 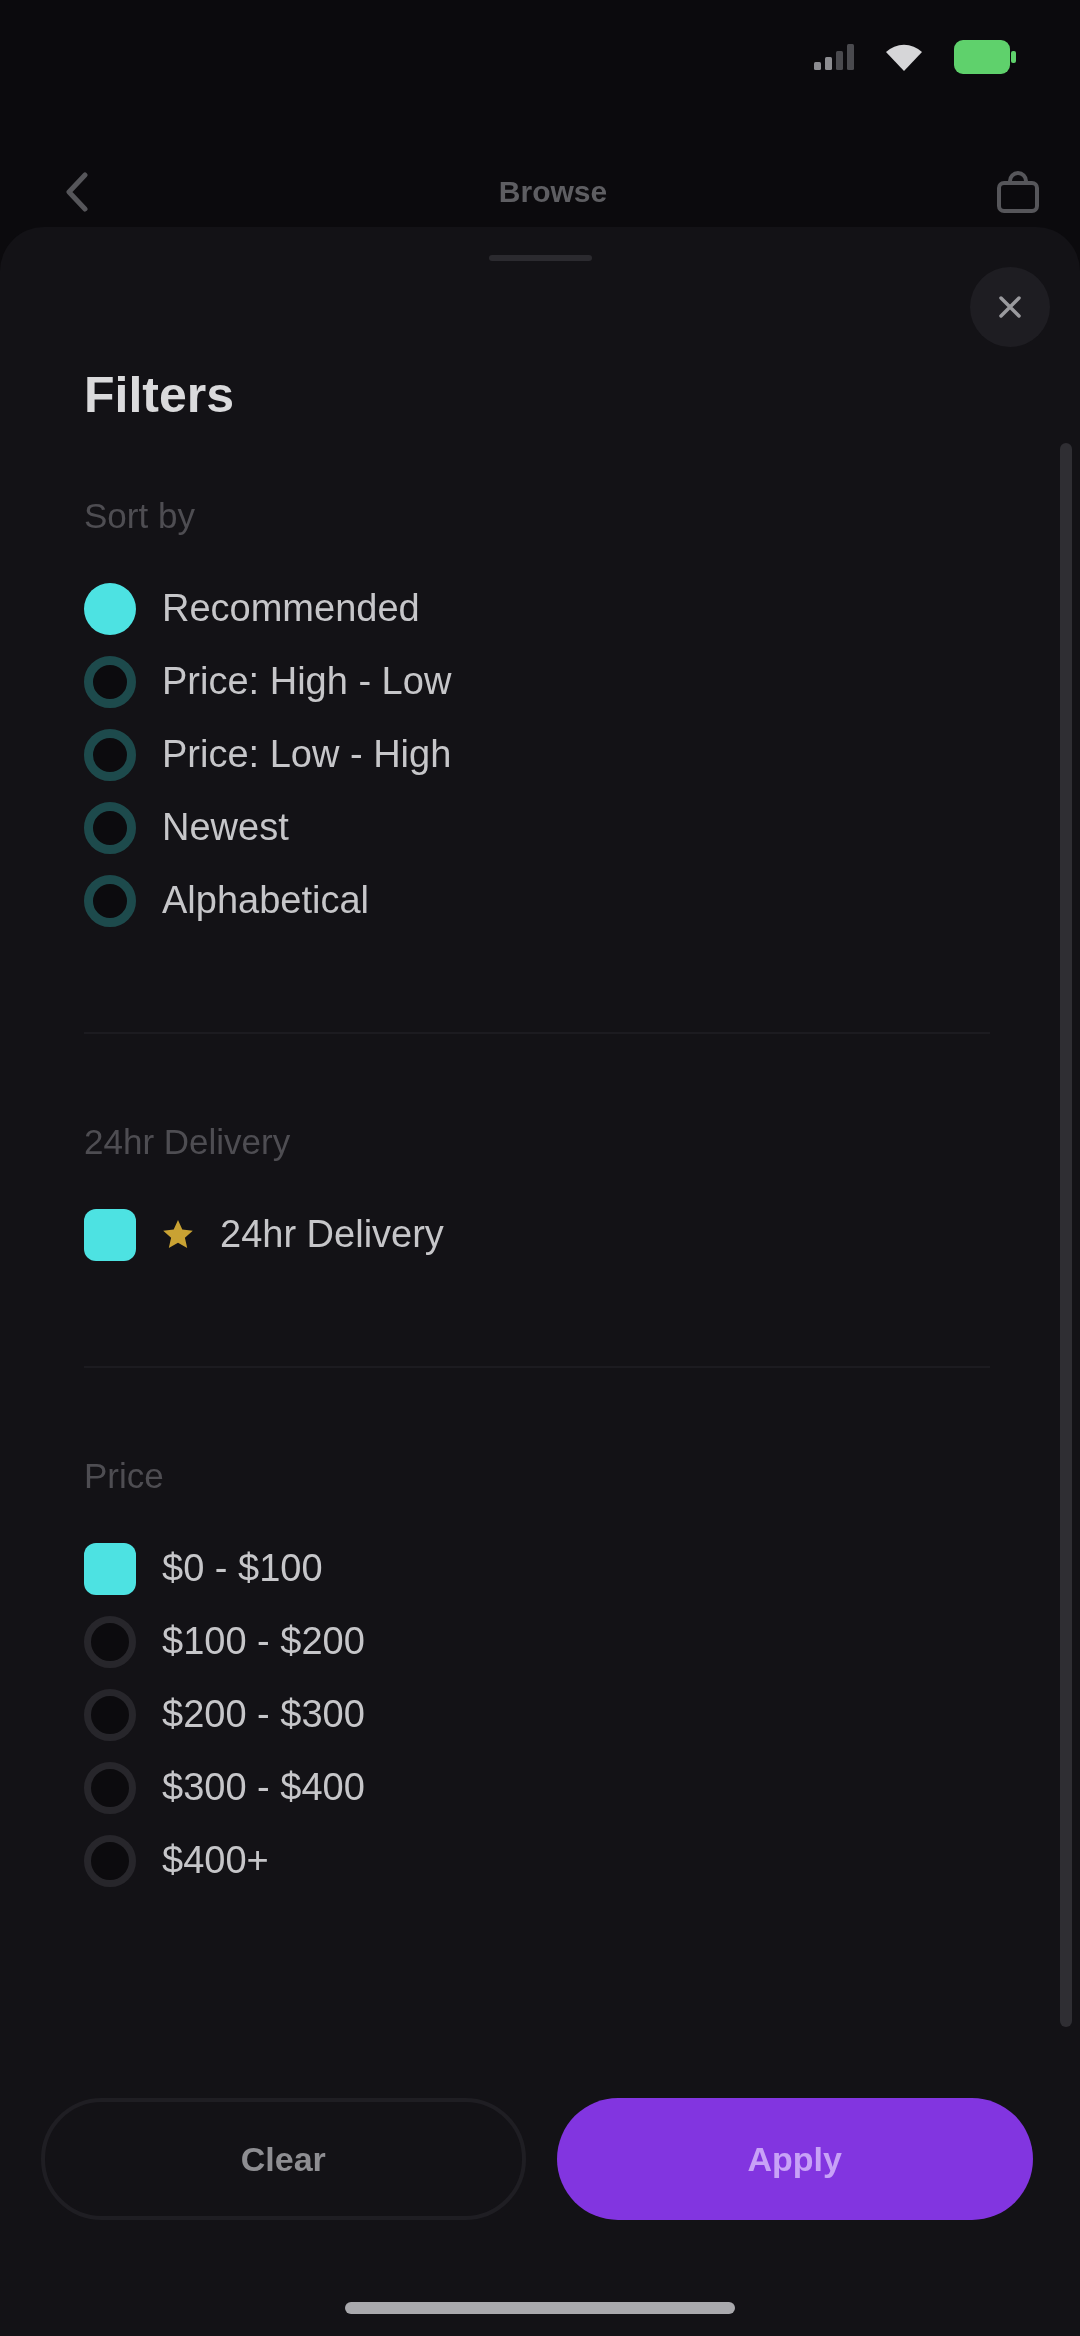 I want to click on signal-icon, so click(x=834, y=57).